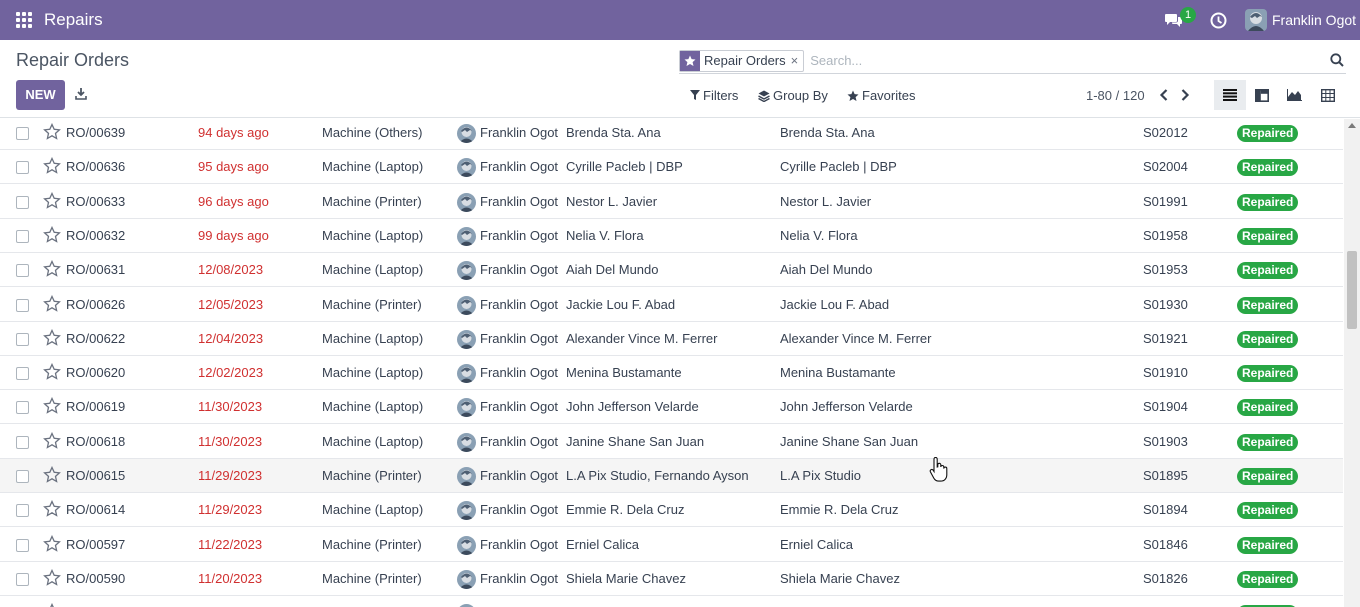  I want to click on repair-reference: RO/00631, so click(96, 270).